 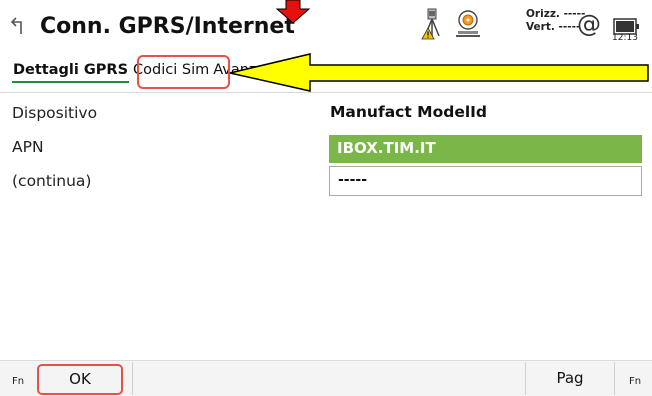 I want to click on yellow-left-arrow-annotation, so click(x=439, y=72).